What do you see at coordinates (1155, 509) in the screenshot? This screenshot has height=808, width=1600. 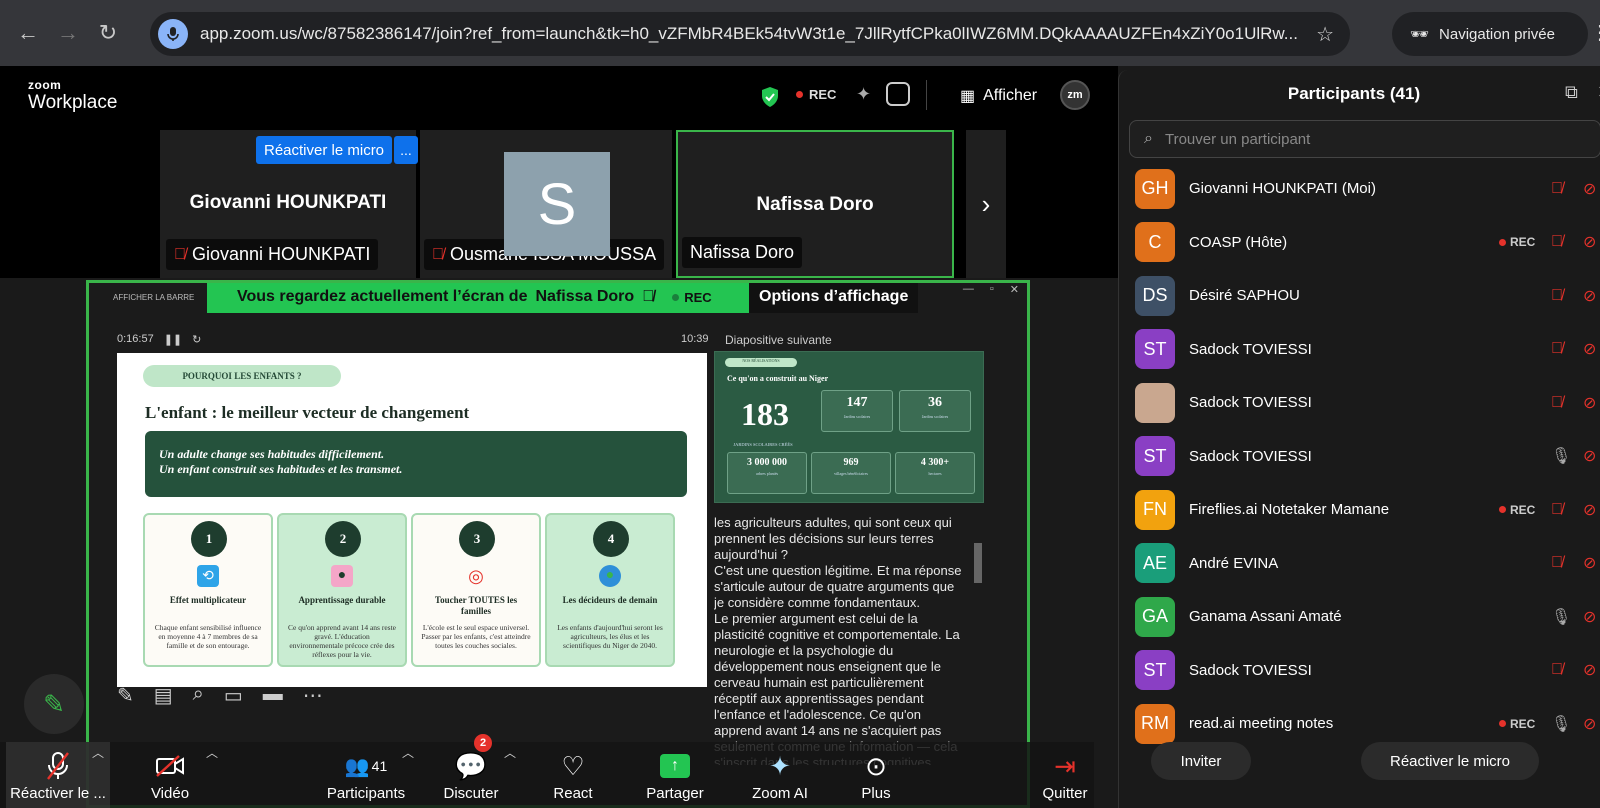 I see `avatar: FN` at bounding box center [1155, 509].